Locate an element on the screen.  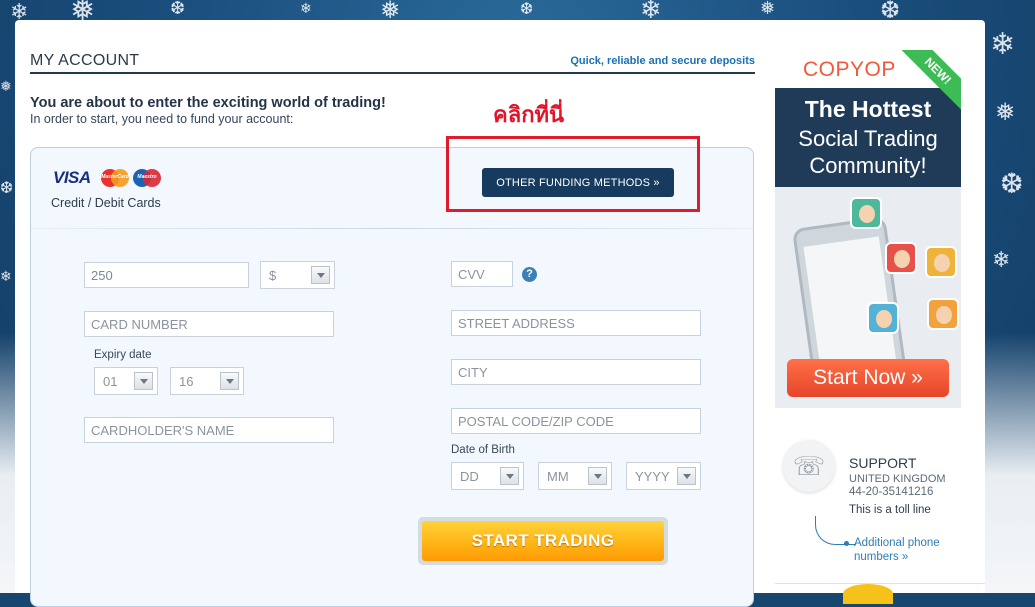
ad-headline-line3: Community! is located at coordinates (868, 165).